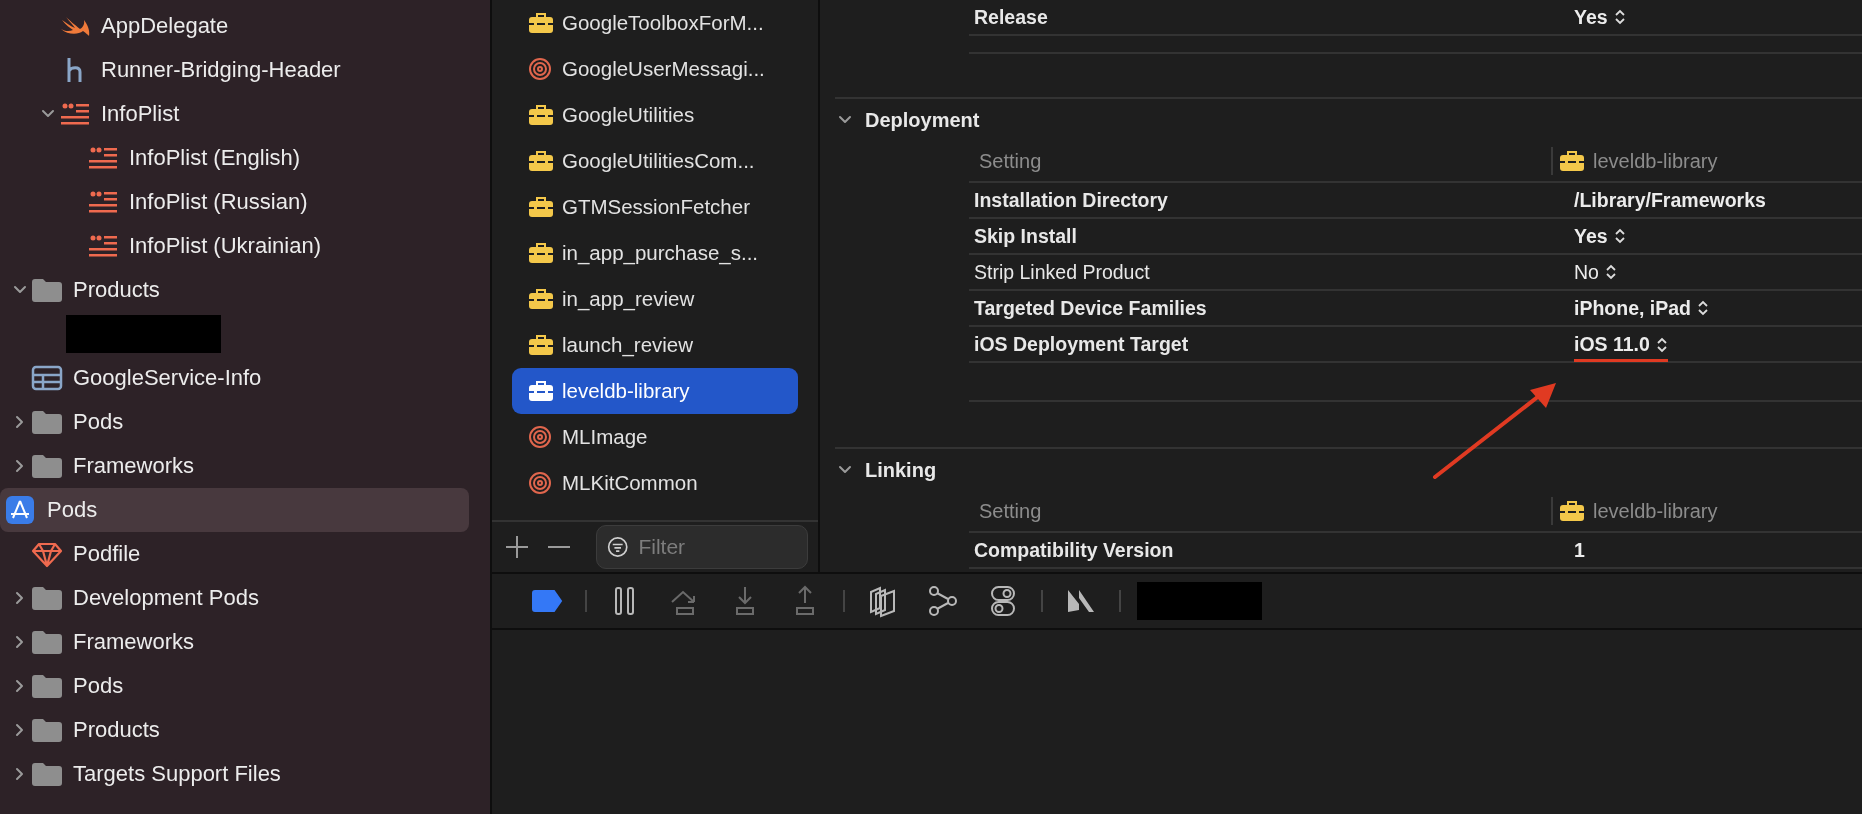 This screenshot has height=814, width=1862. What do you see at coordinates (618, 547) in the screenshot?
I see `filter-icon` at bounding box center [618, 547].